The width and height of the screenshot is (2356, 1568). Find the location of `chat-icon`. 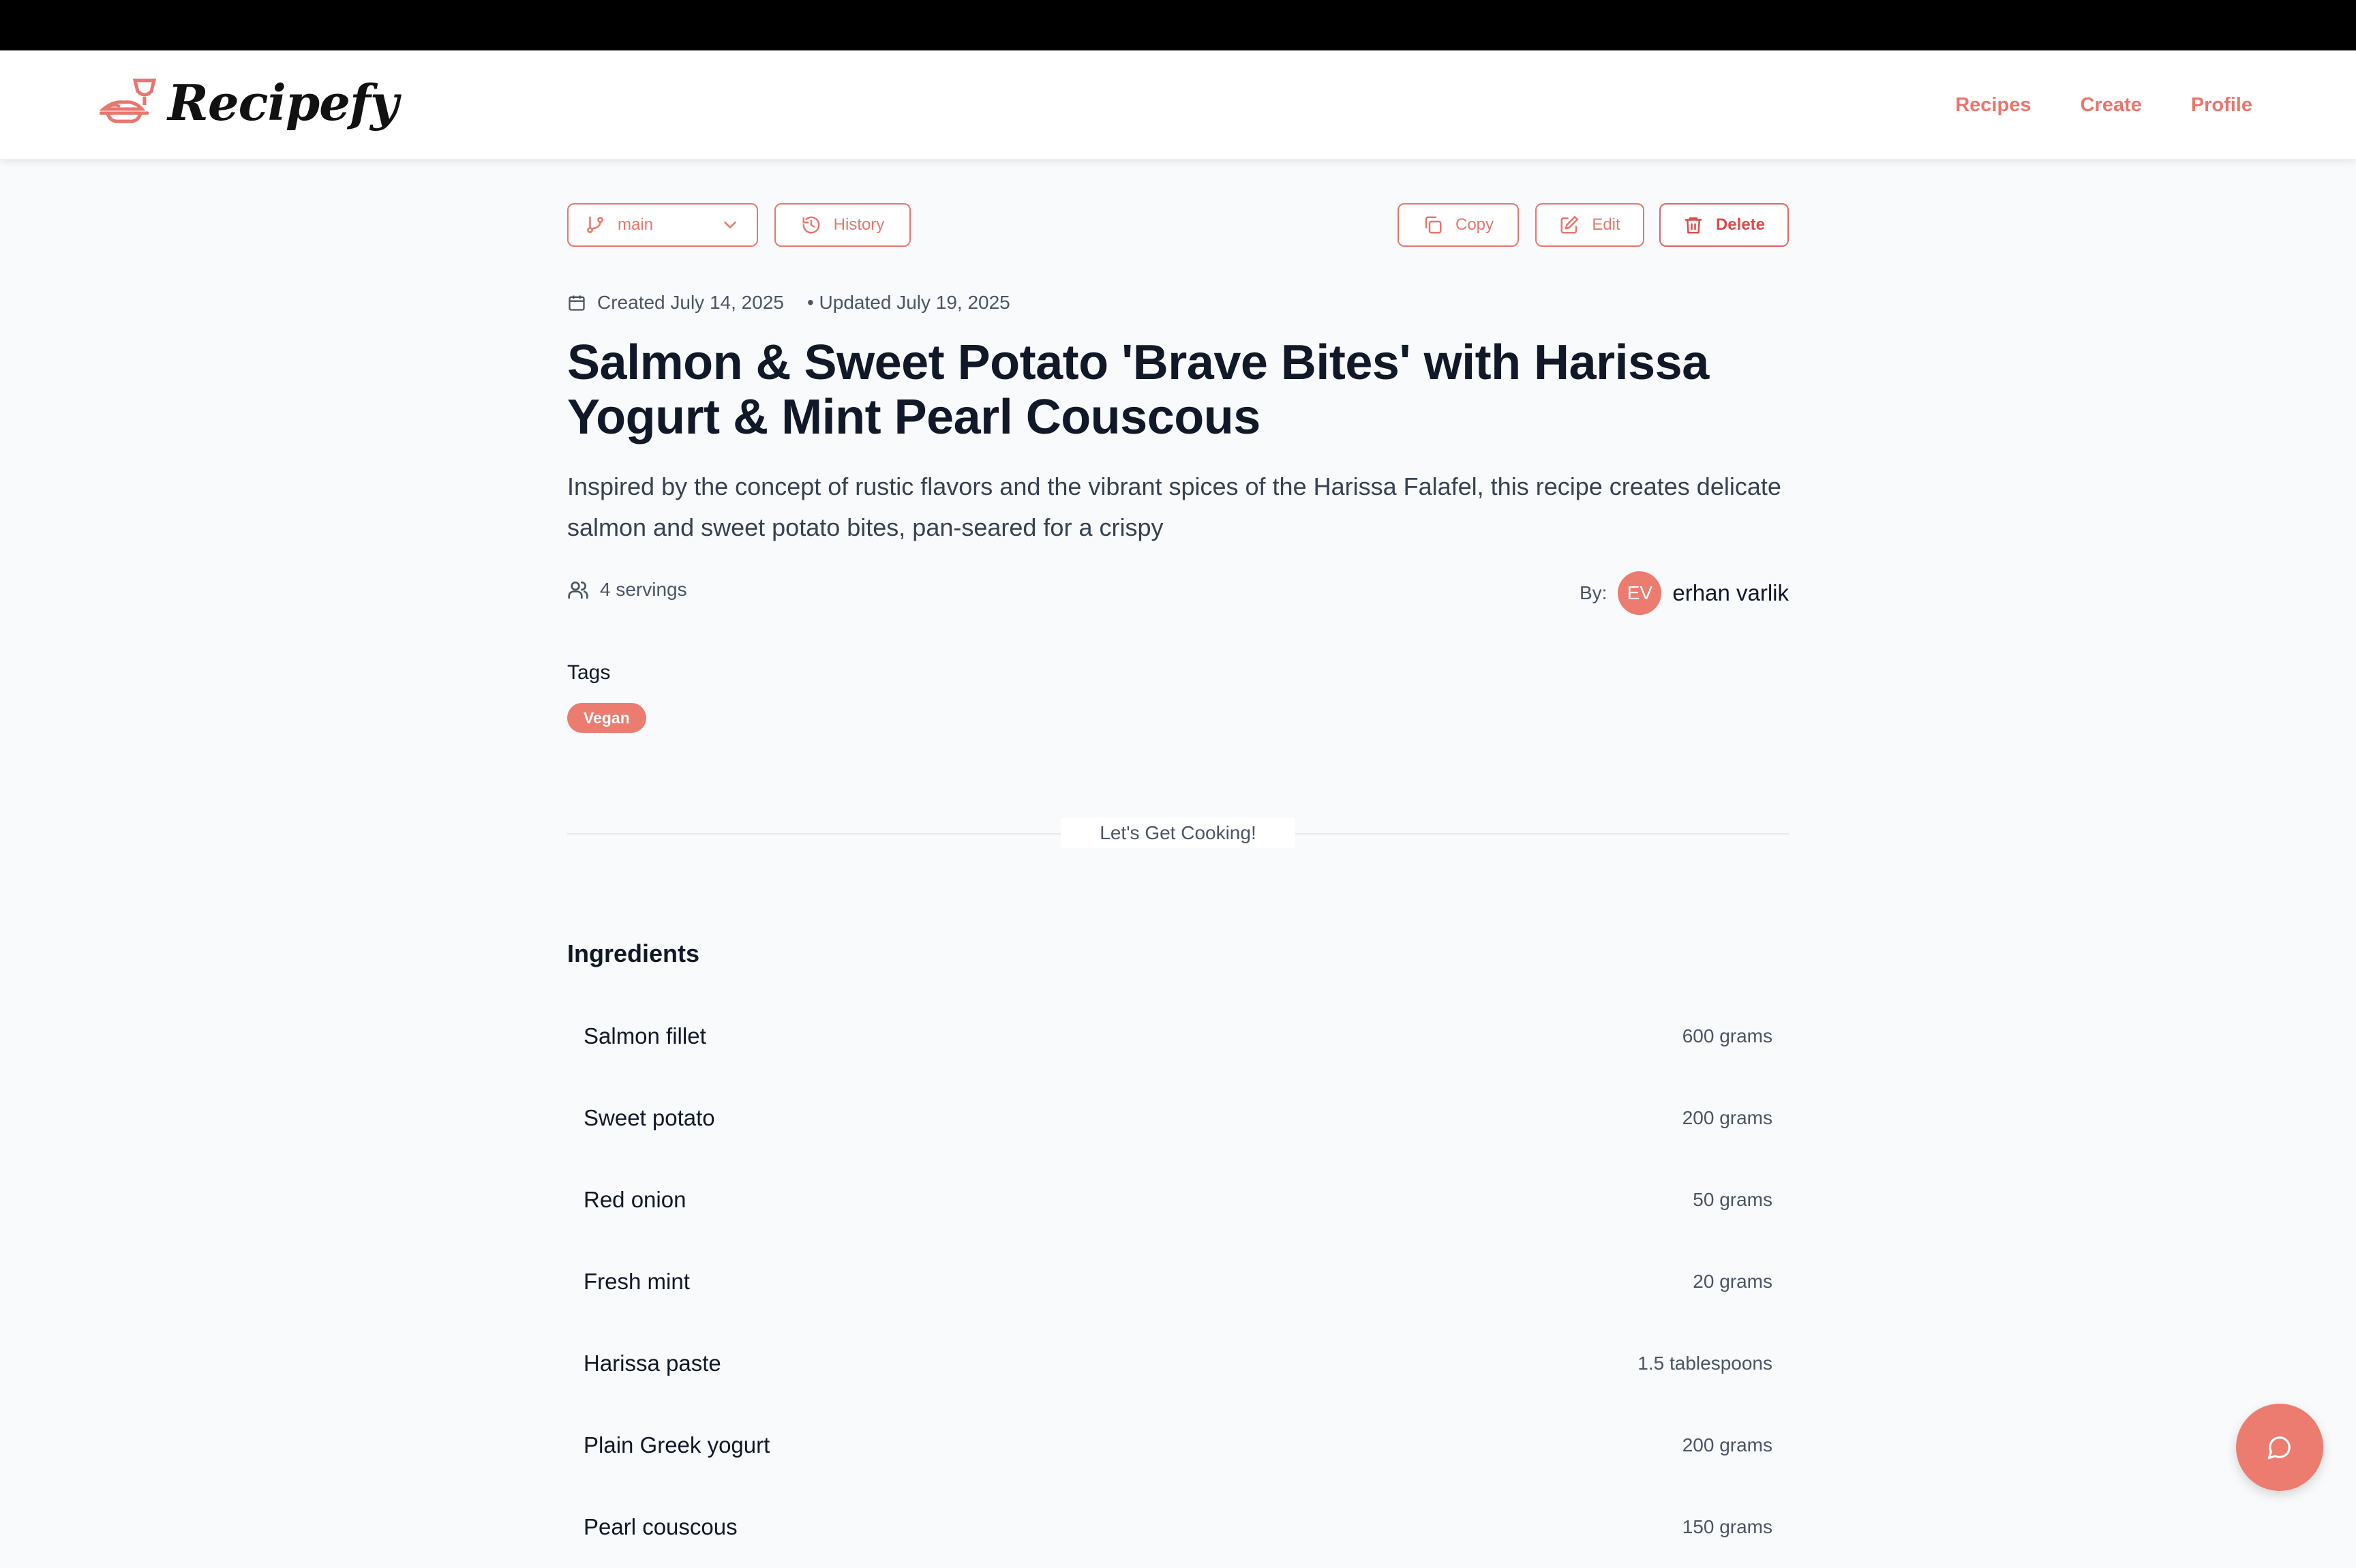

chat-icon is located at coordinates (2279, 1448).